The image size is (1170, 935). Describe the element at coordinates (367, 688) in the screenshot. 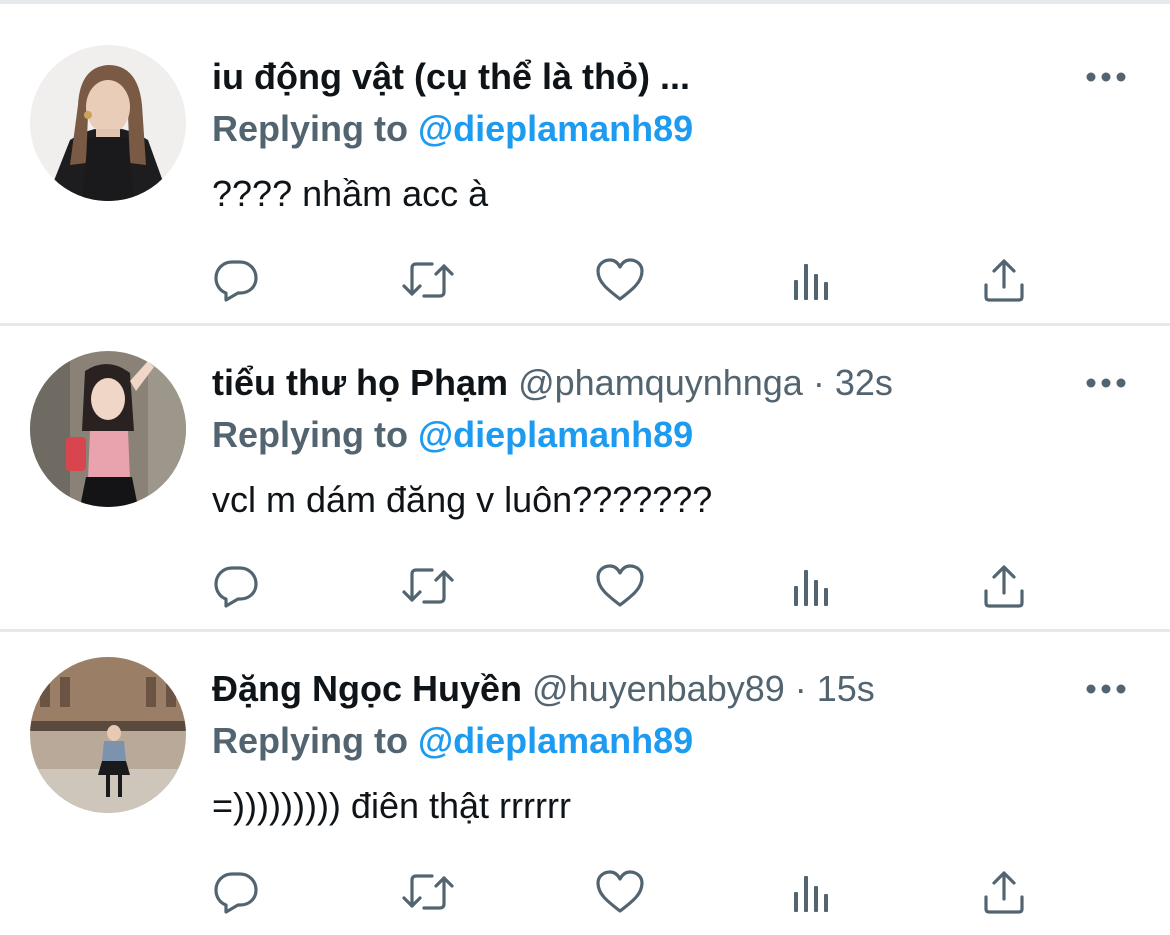

I see `display-name: Đặng Ngọc Huyền` at that location.